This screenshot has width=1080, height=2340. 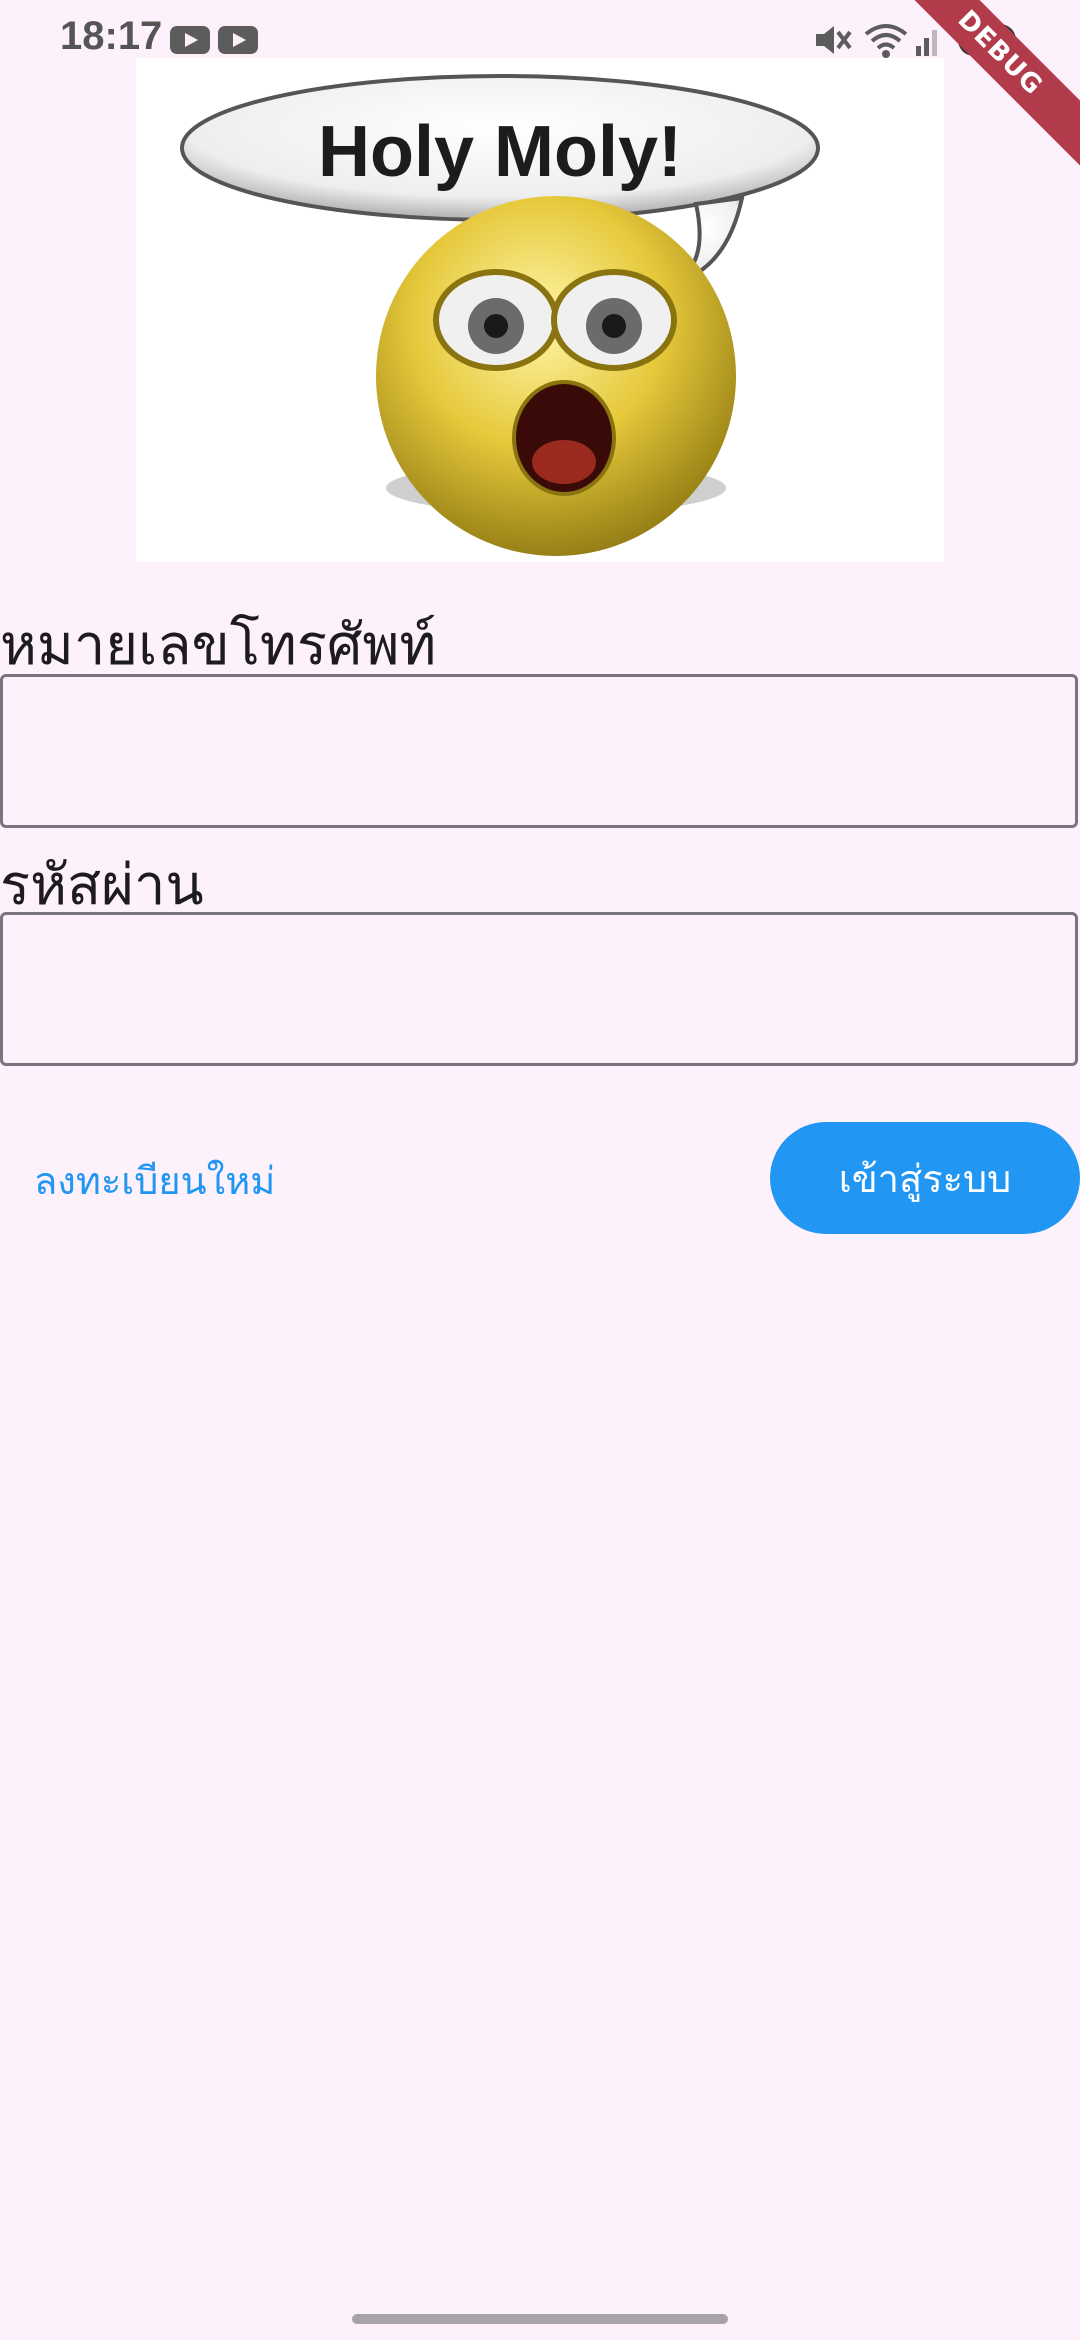 I want to click on login-button-label: เข้าสู่ระบบ, so click(x=925, y=1178).